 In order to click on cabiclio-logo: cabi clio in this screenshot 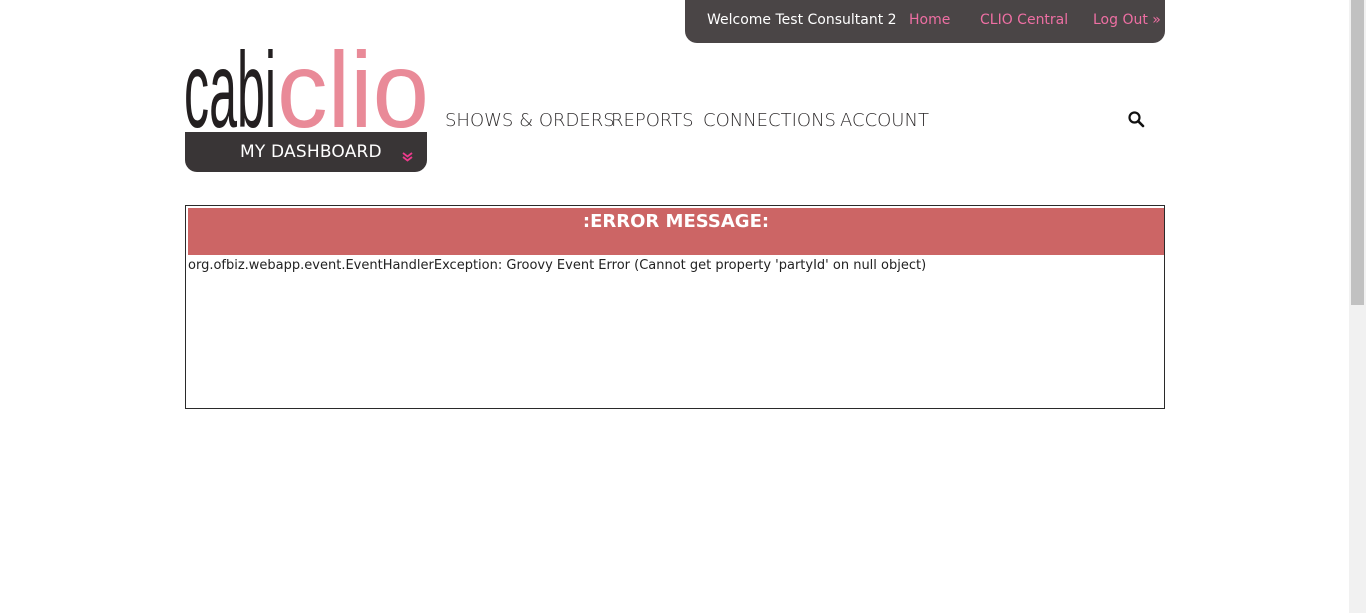, I will do `click(309, 81)`.